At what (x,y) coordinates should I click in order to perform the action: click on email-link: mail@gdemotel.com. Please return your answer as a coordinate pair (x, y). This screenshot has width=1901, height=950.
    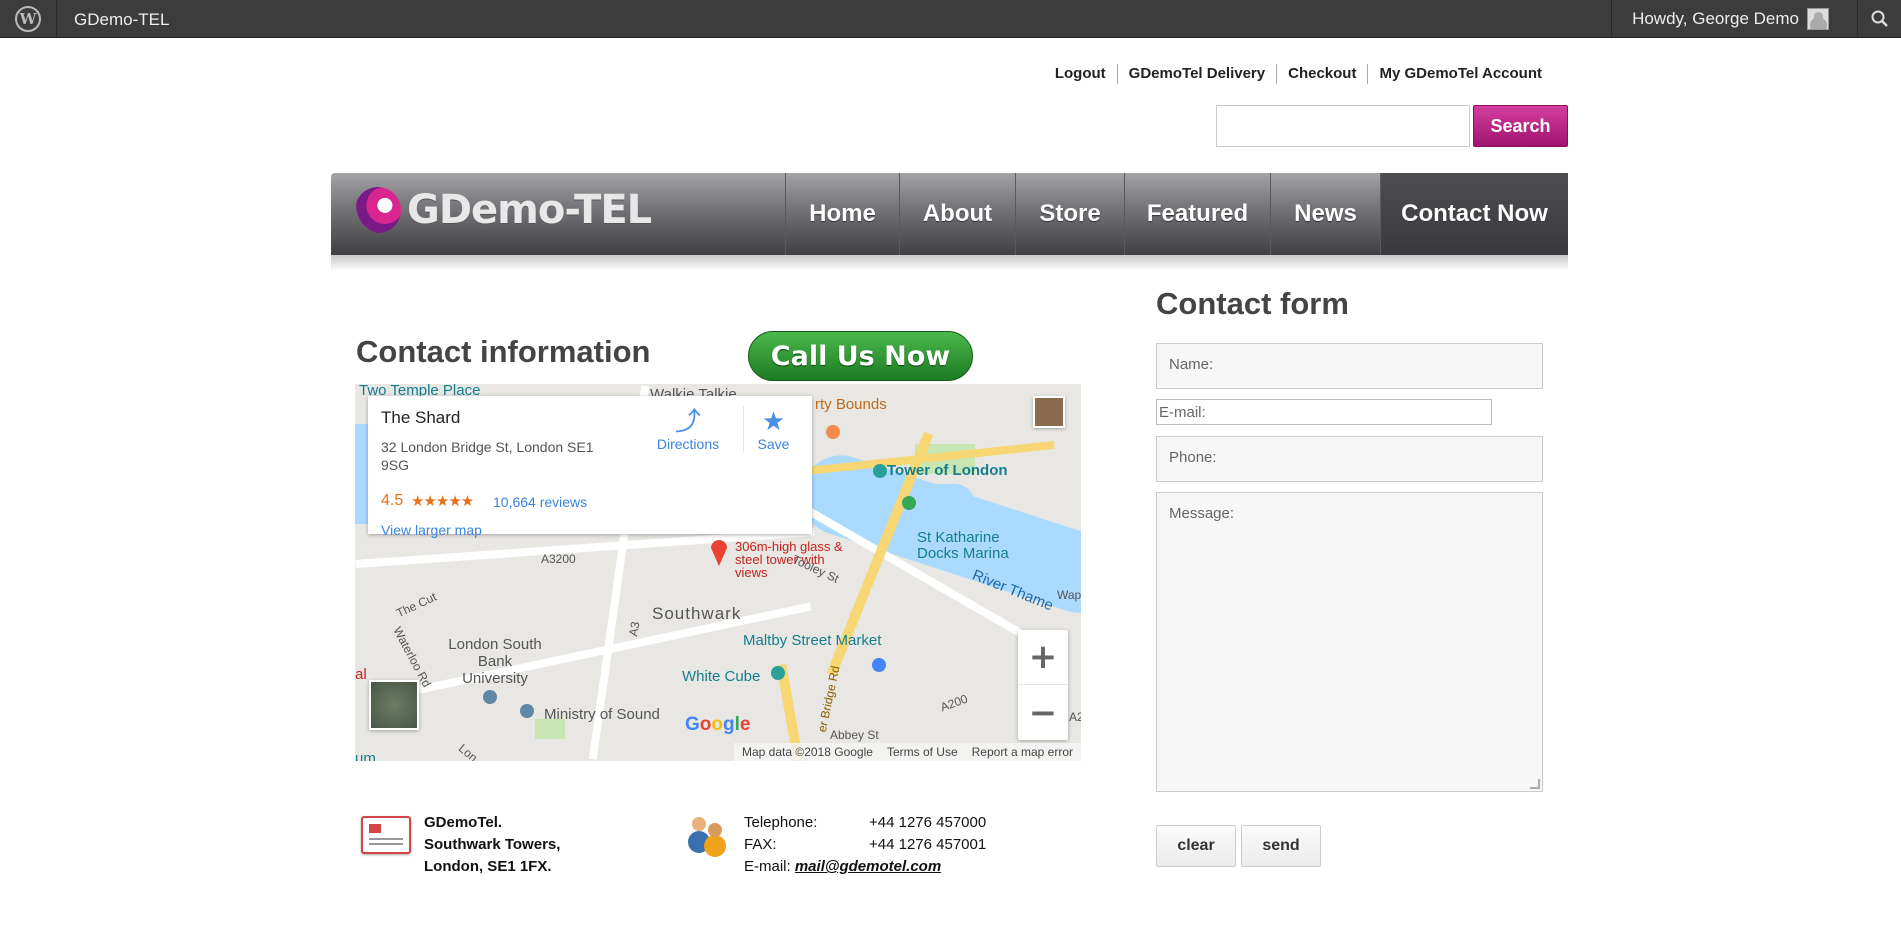
    Looking at the image, I should click on (868, 867).